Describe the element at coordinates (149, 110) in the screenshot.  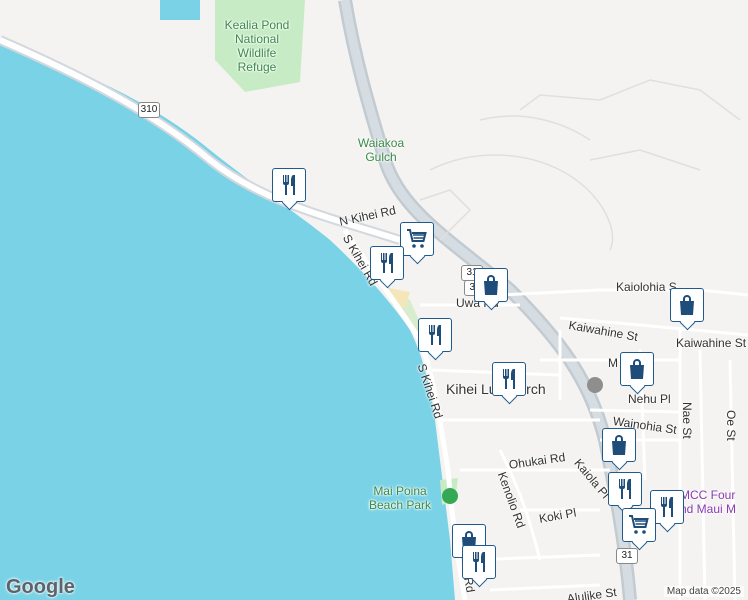
I see `route-310-shield: 310` at that location.